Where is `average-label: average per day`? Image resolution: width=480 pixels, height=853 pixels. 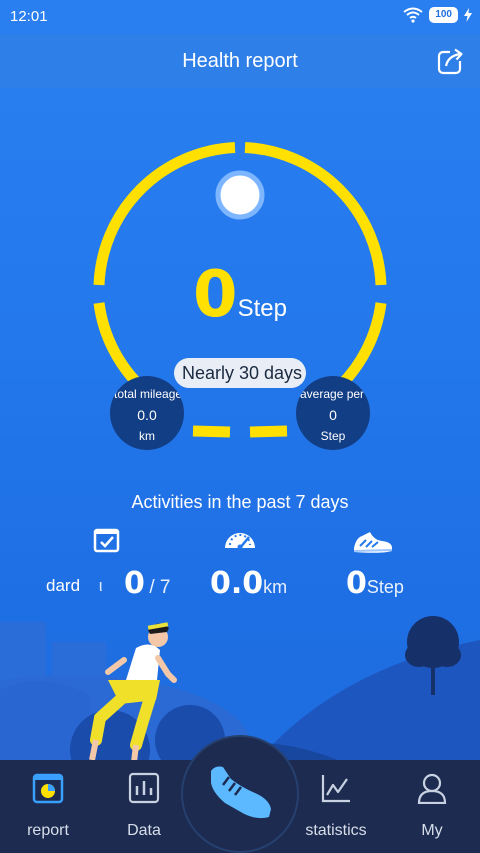
average-label: average per day is located at coordinates (335, 394).